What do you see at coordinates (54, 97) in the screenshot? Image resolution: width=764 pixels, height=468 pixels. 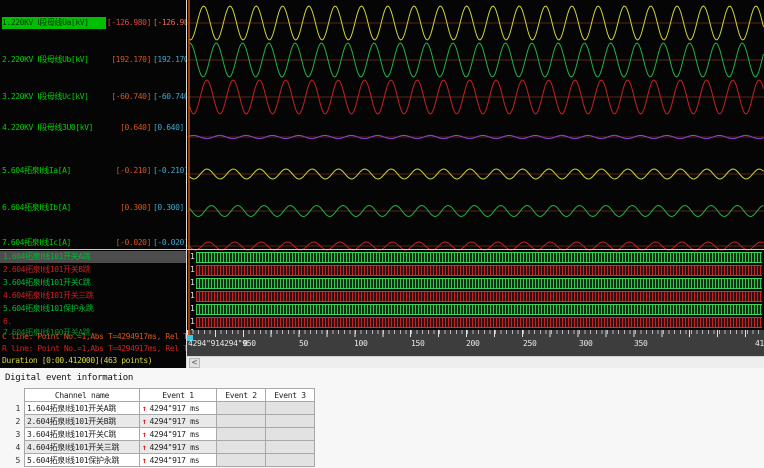 I see `analog-channel-name: 3.220KV Ⅰ段母线Uc[kV]` at bounding box center [54, 97].